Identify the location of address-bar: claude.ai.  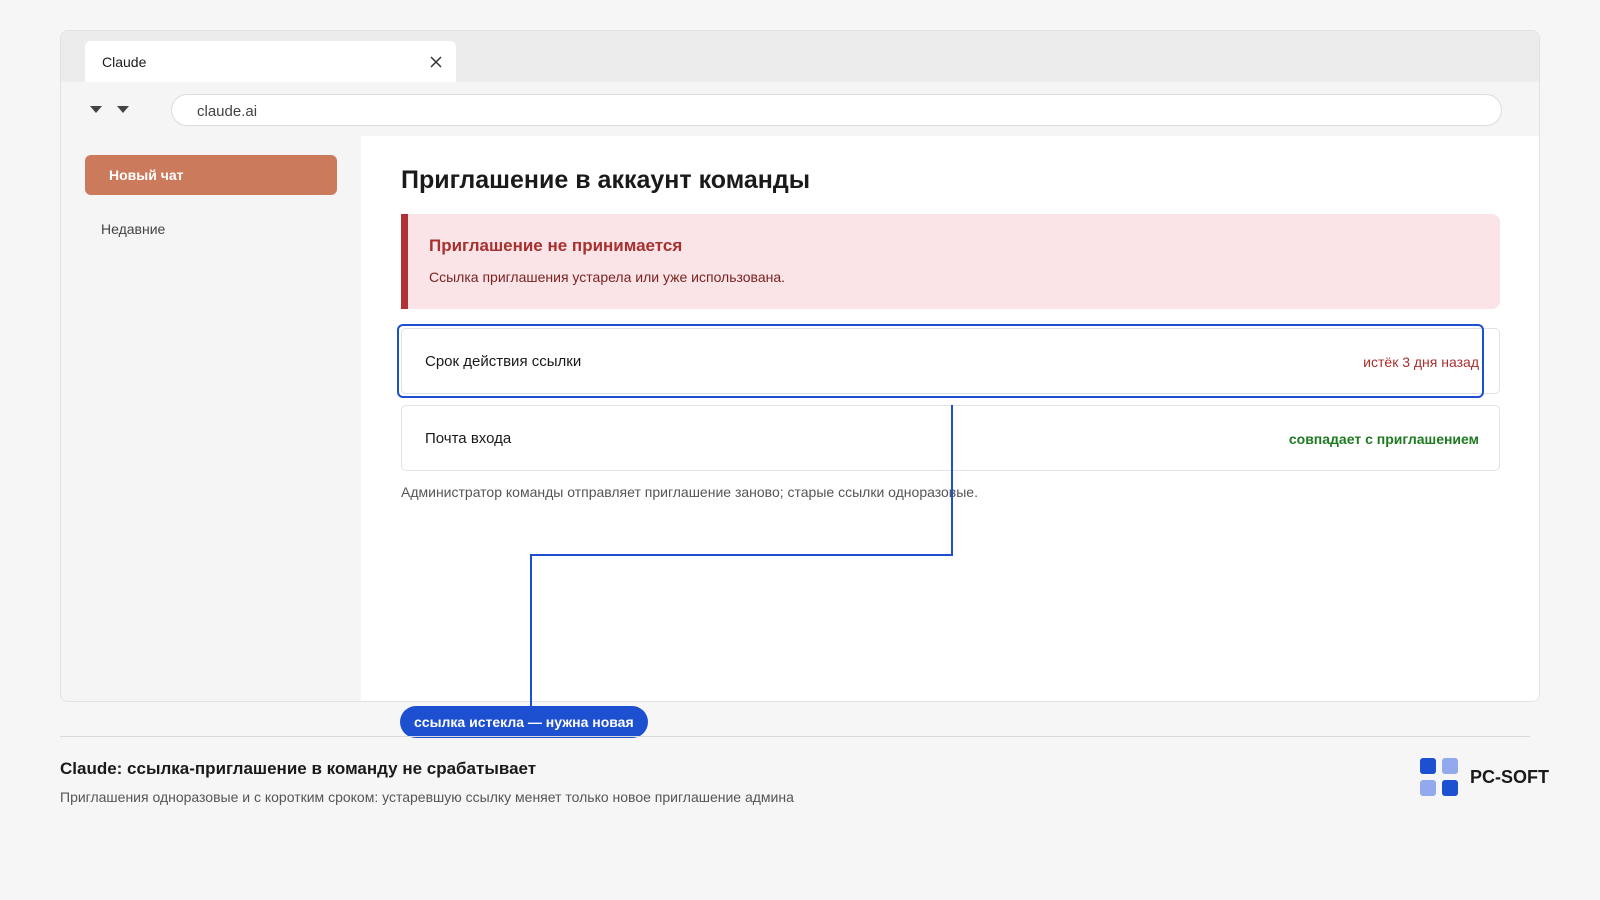
(836, 110).